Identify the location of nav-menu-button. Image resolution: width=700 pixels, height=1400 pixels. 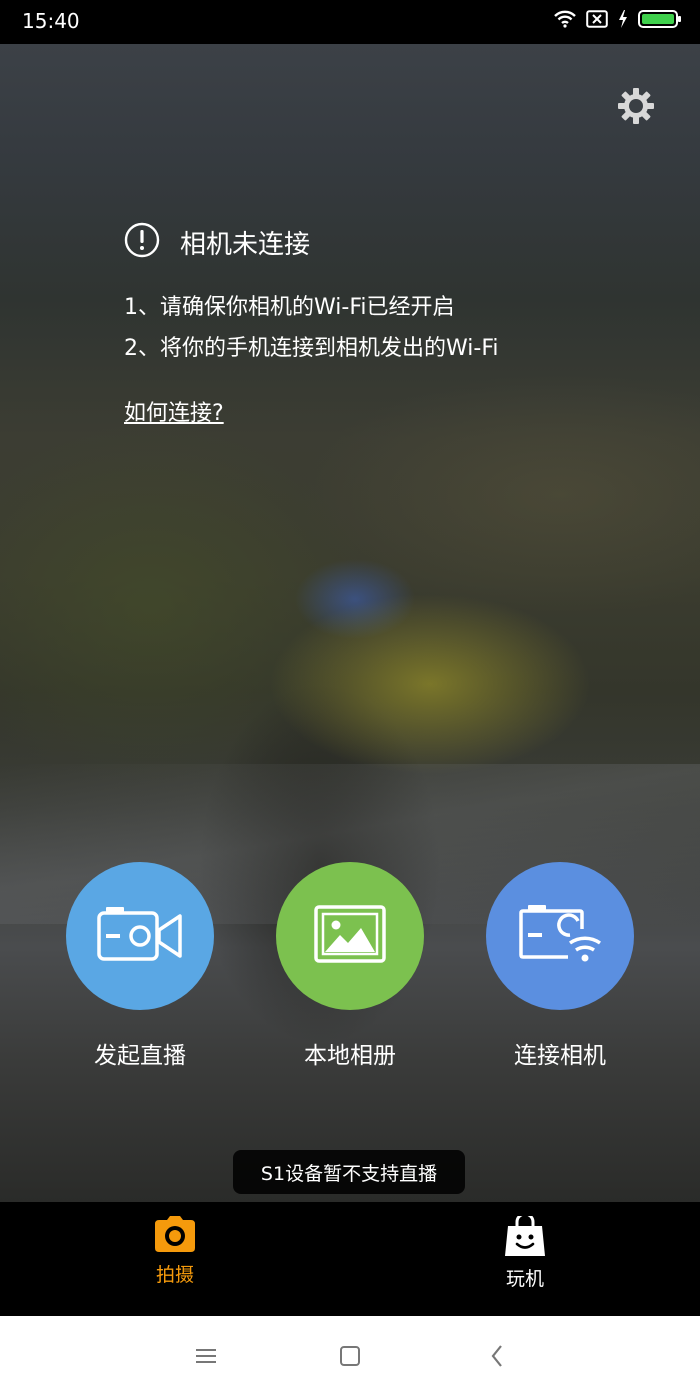
(206, 1358).